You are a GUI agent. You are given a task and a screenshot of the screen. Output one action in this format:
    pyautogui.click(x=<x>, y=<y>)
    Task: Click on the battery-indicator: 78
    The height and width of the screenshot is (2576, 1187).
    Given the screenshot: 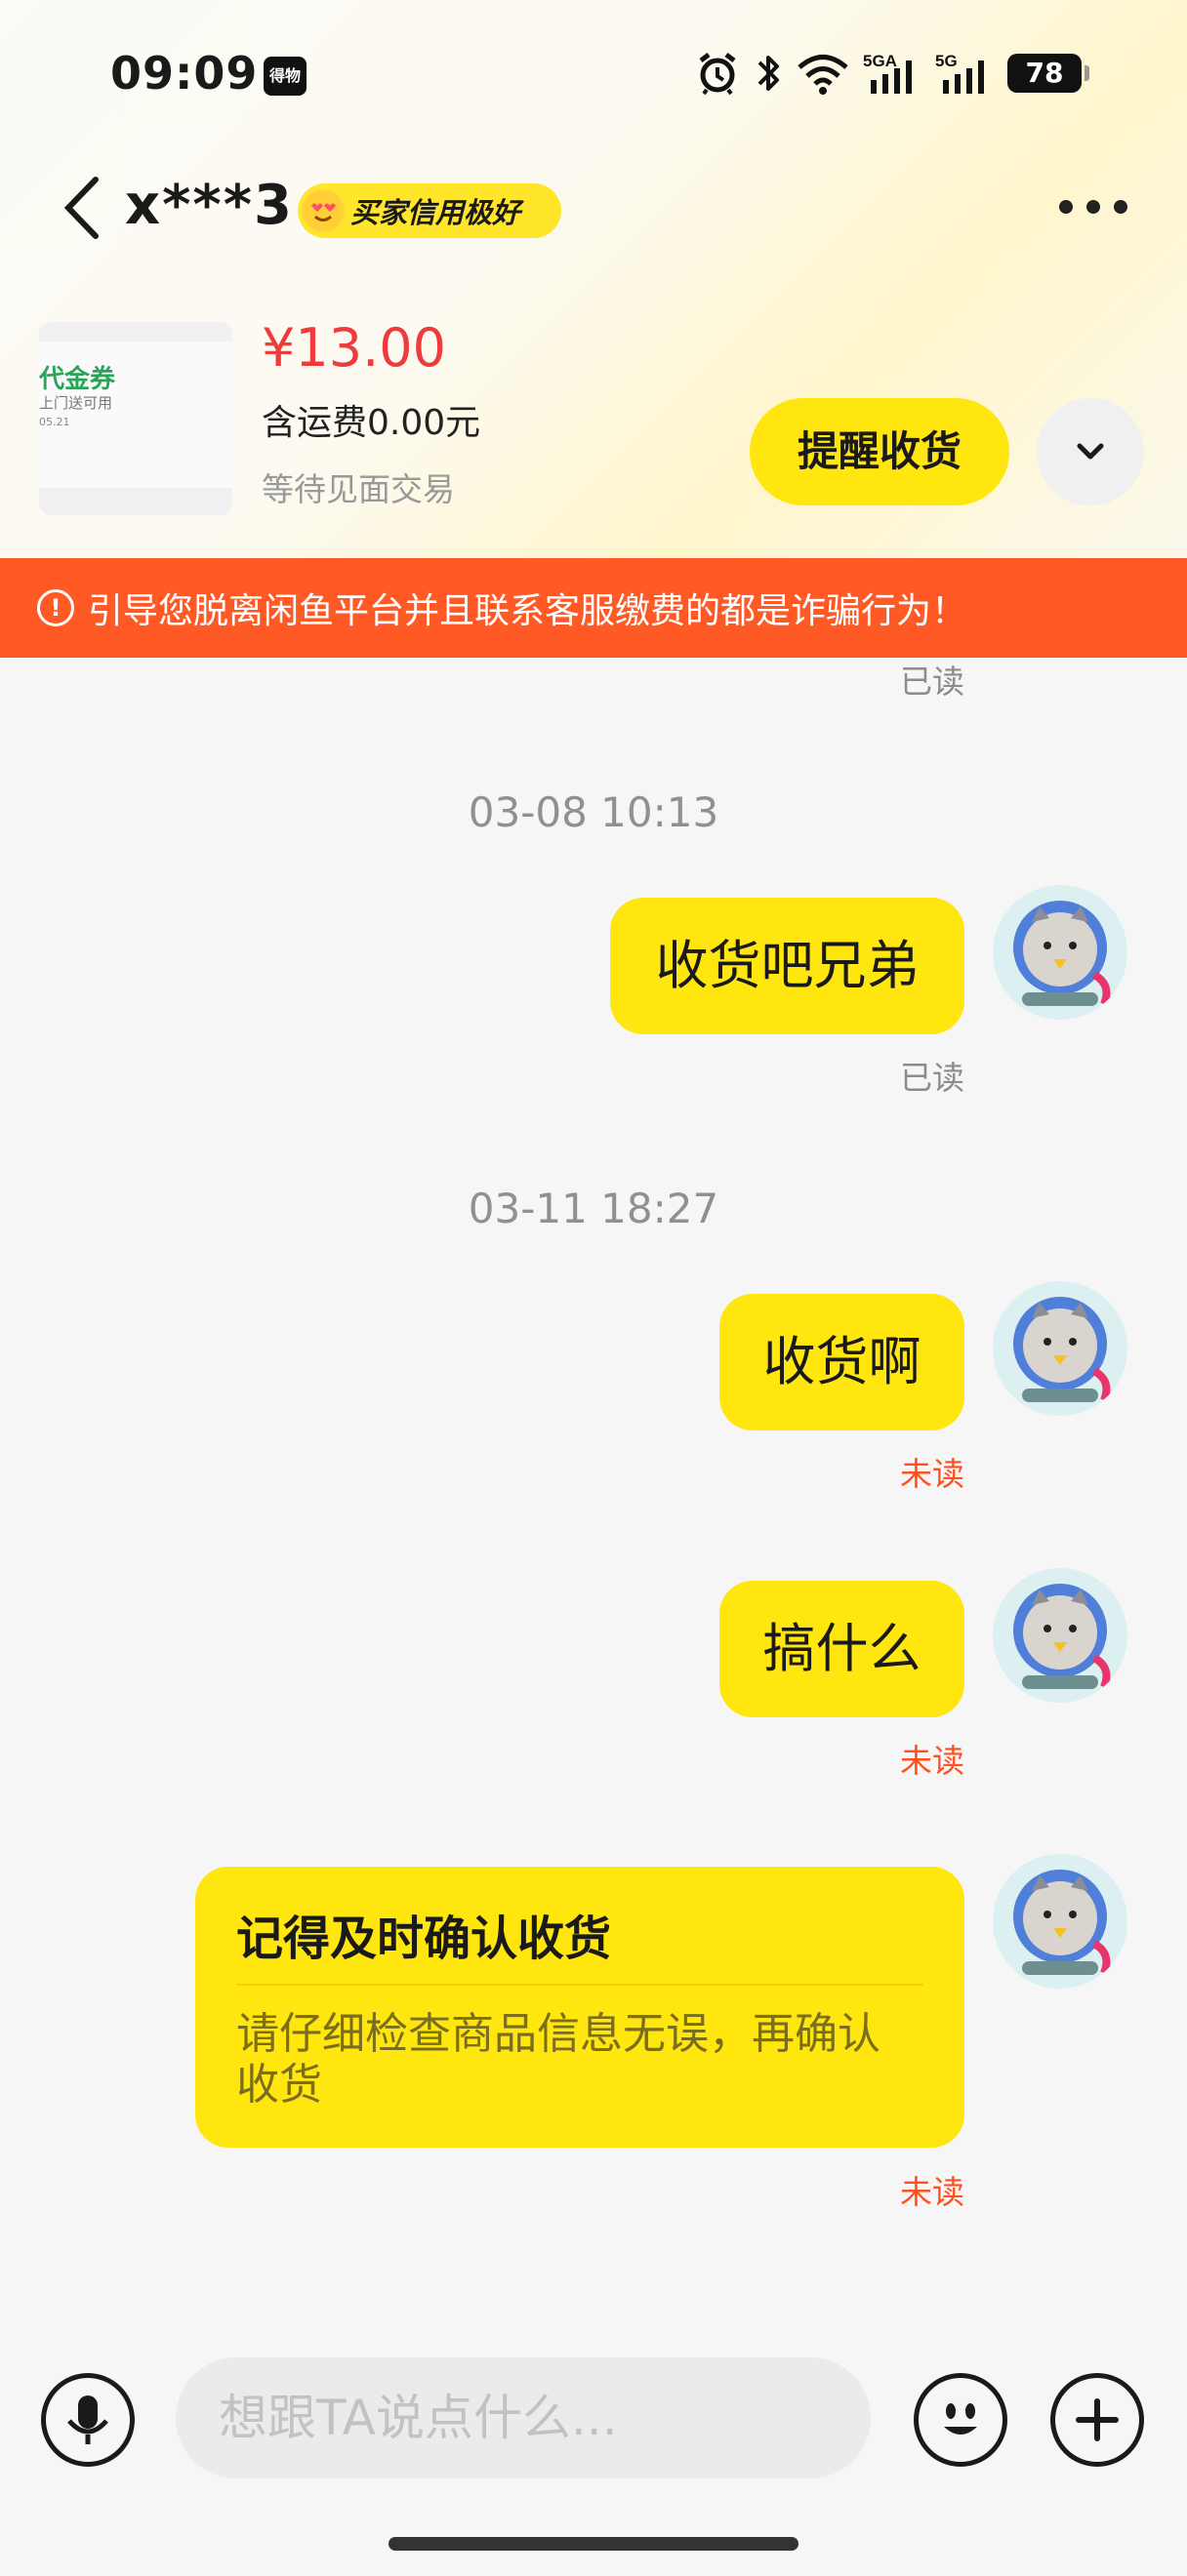 What is the action you would take?
    pyautogui.click(x=1048, y=73)
    